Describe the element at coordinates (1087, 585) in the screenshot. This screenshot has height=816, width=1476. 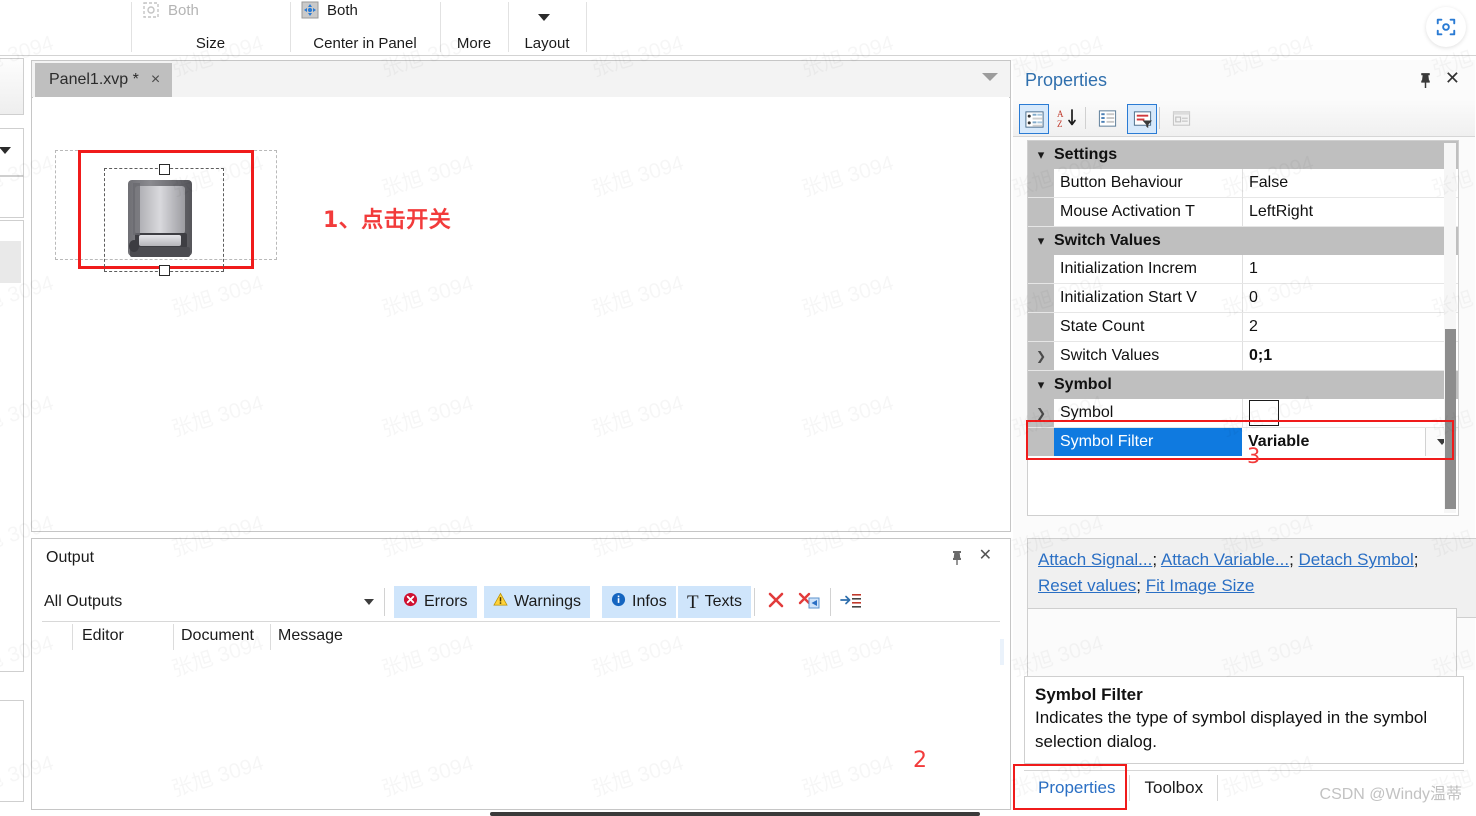
I see `link-reset-values: Reset values` at that location.